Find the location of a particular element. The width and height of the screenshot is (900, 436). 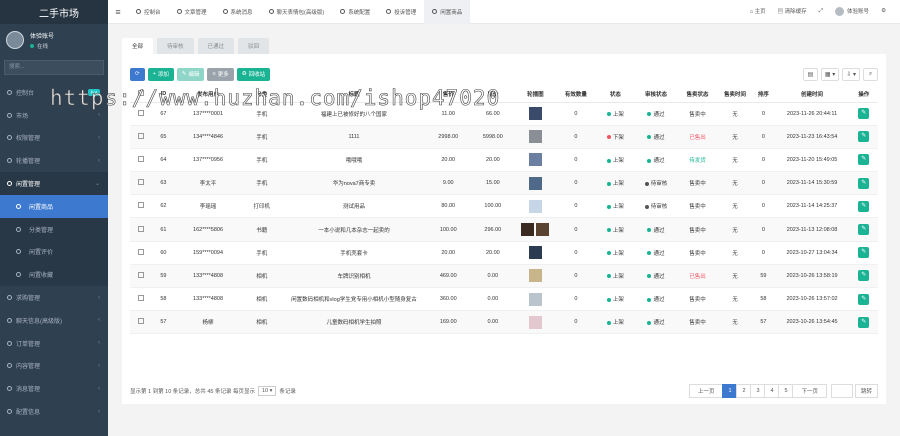

menu-toggle-icon: ≡ is located at coordinates (118, 12).